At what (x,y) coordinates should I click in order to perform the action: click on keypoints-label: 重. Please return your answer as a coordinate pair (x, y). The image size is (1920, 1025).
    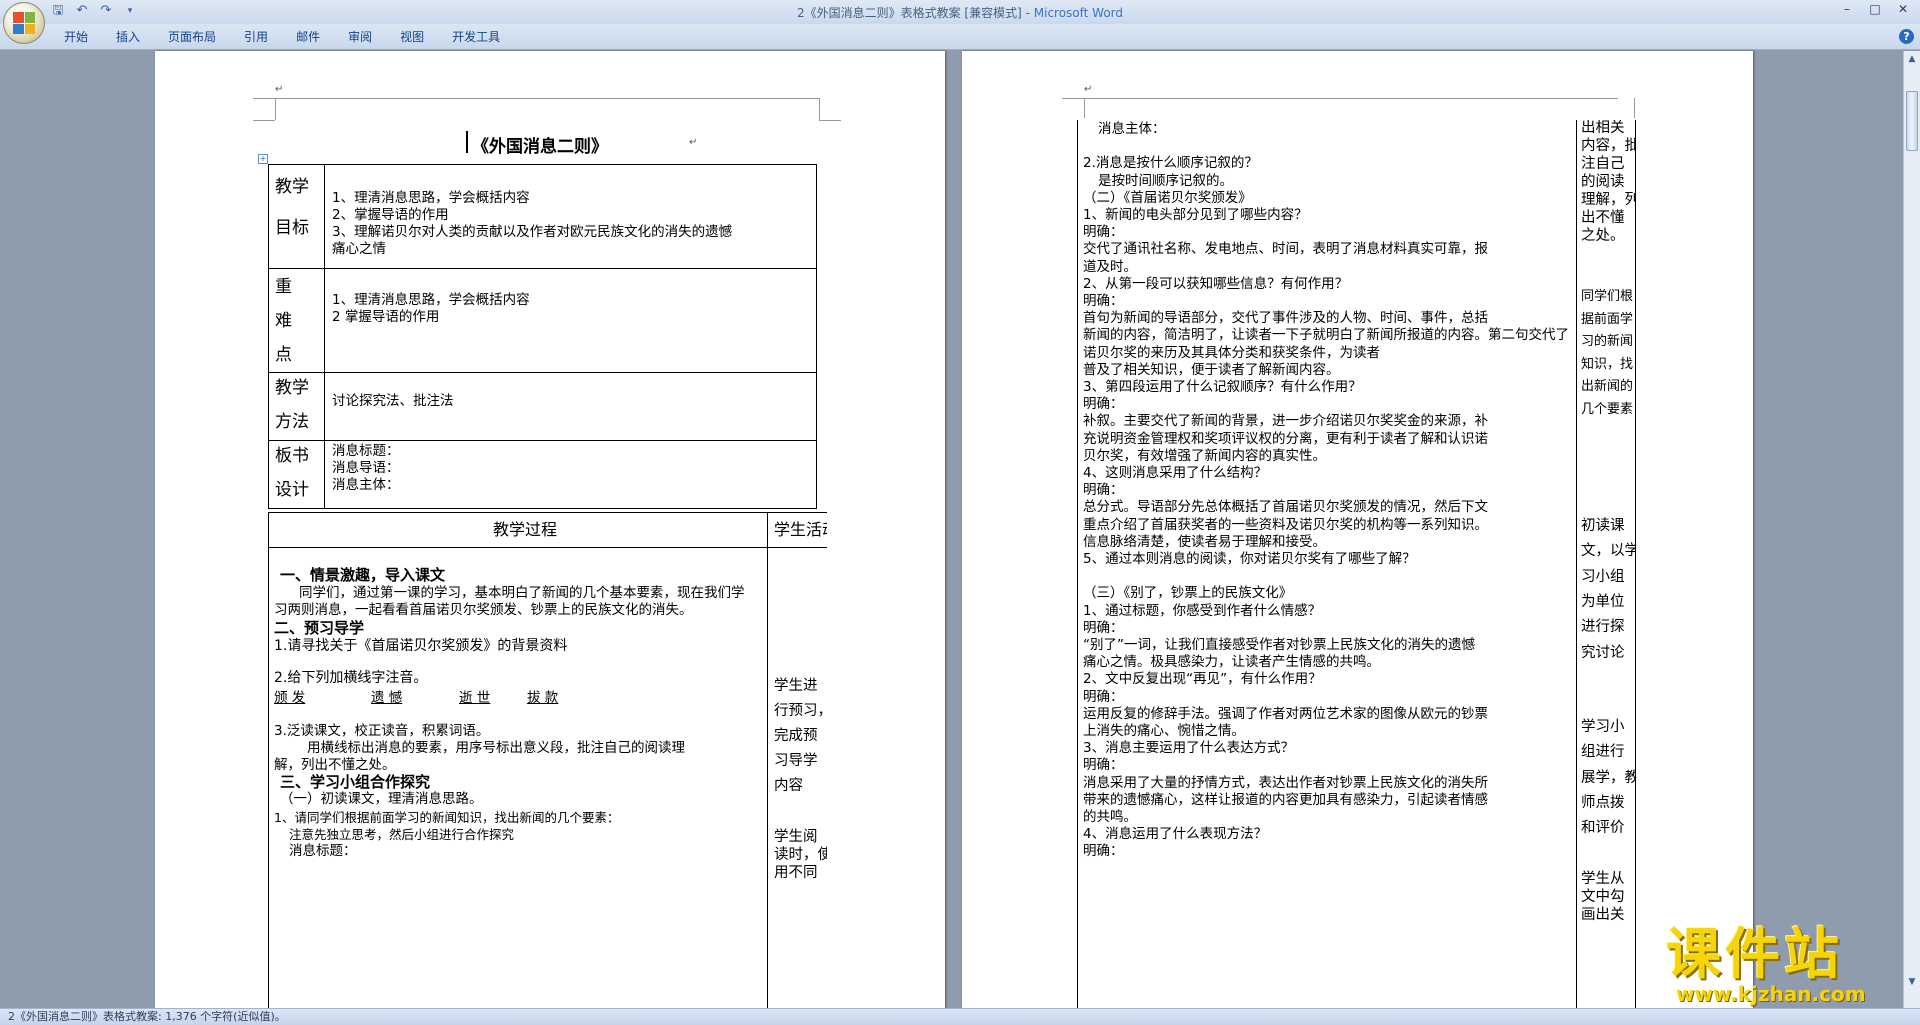
    Looking at the image, I should click on (283, 287).